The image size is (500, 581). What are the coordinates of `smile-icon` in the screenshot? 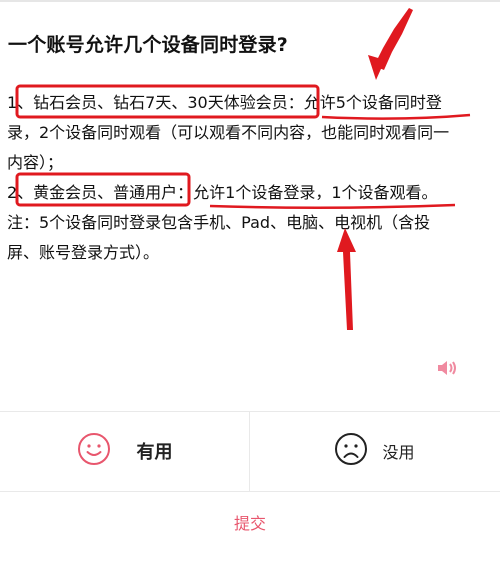 It's located at (94, 451).